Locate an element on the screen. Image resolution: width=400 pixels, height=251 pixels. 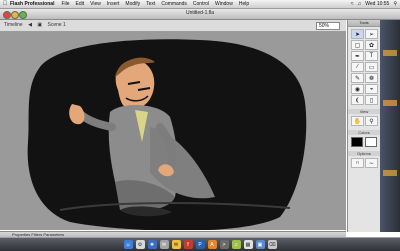
menu-modify: Modify is located at coordinates (132, 4).